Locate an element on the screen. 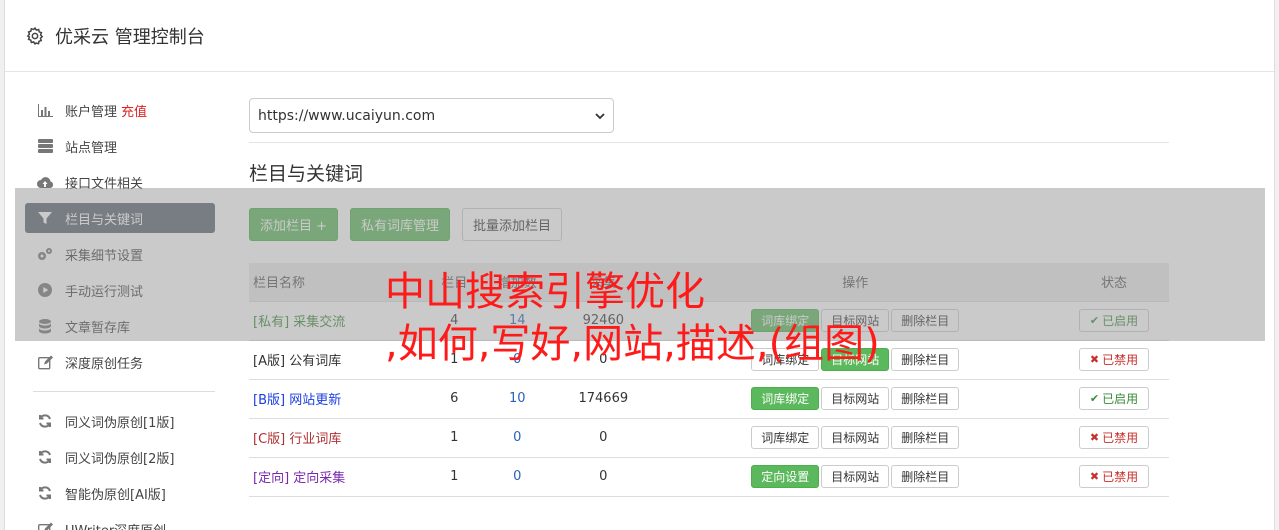 Image resolution: width=1279 pixels, height=530 pixels. collected-cell: 174669 is located at coordinates (603, 398).